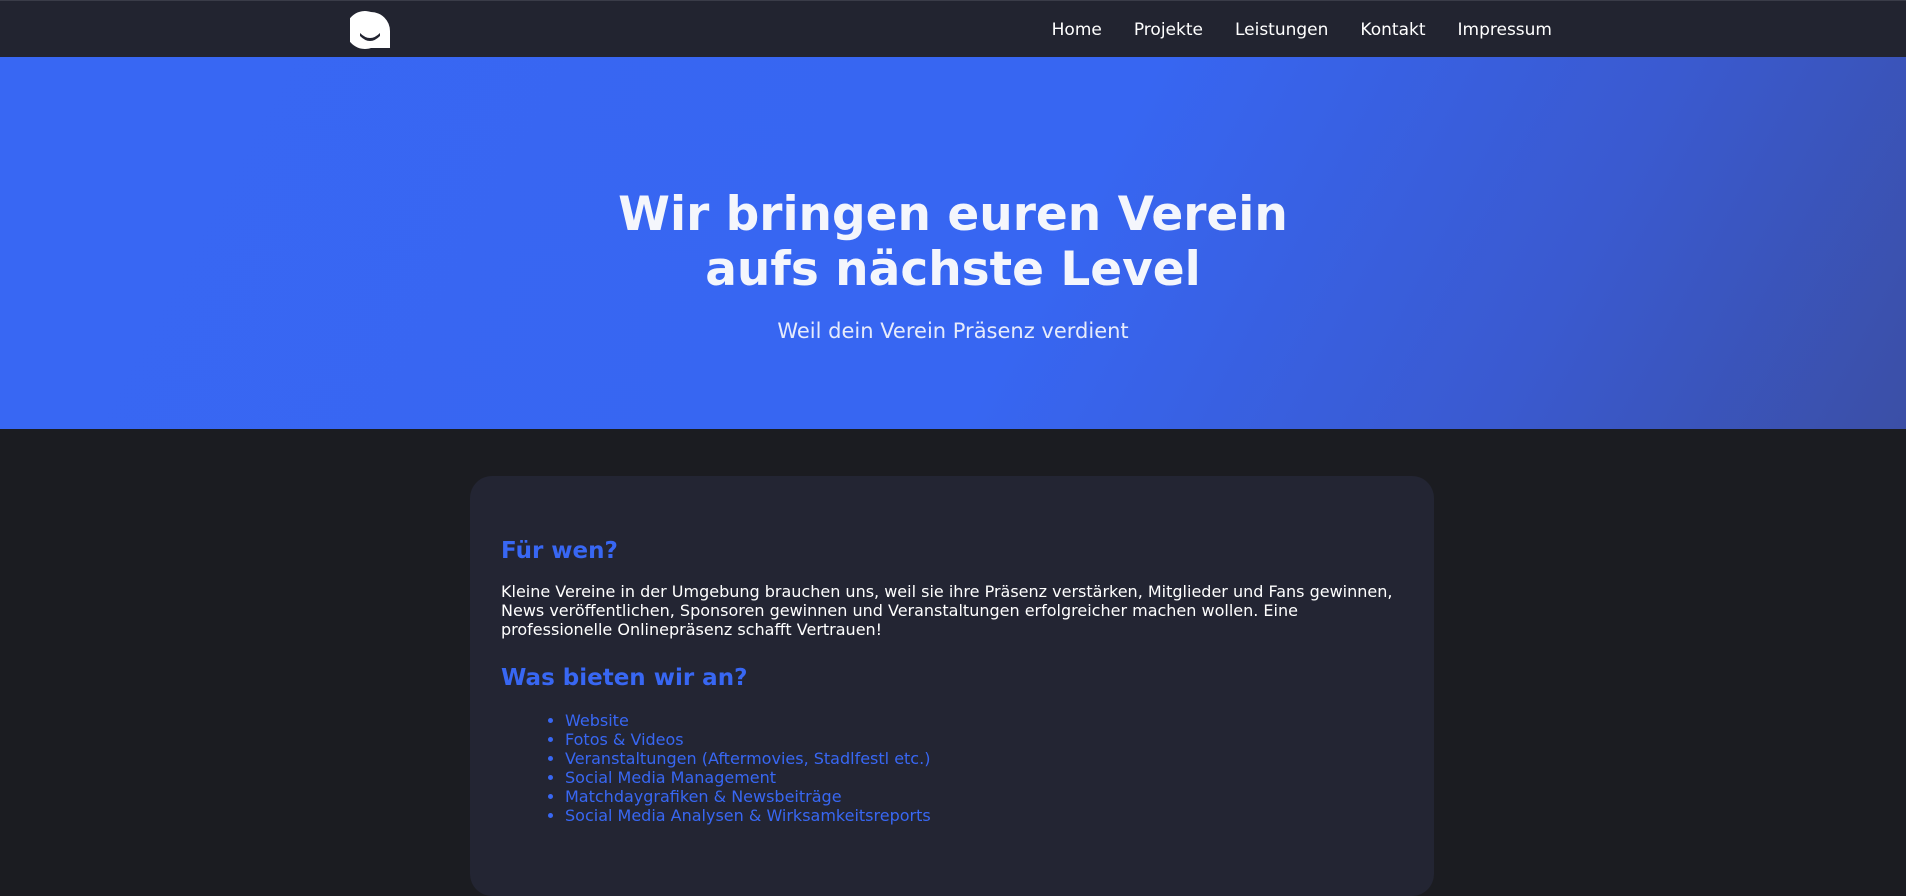 This screenshot has width=1906, height=896. What do you see at coordinates (953, 269) in the screenshot?
I see `hero-title-line-2: aufs nächste Level` at bounding box center [953, 269].